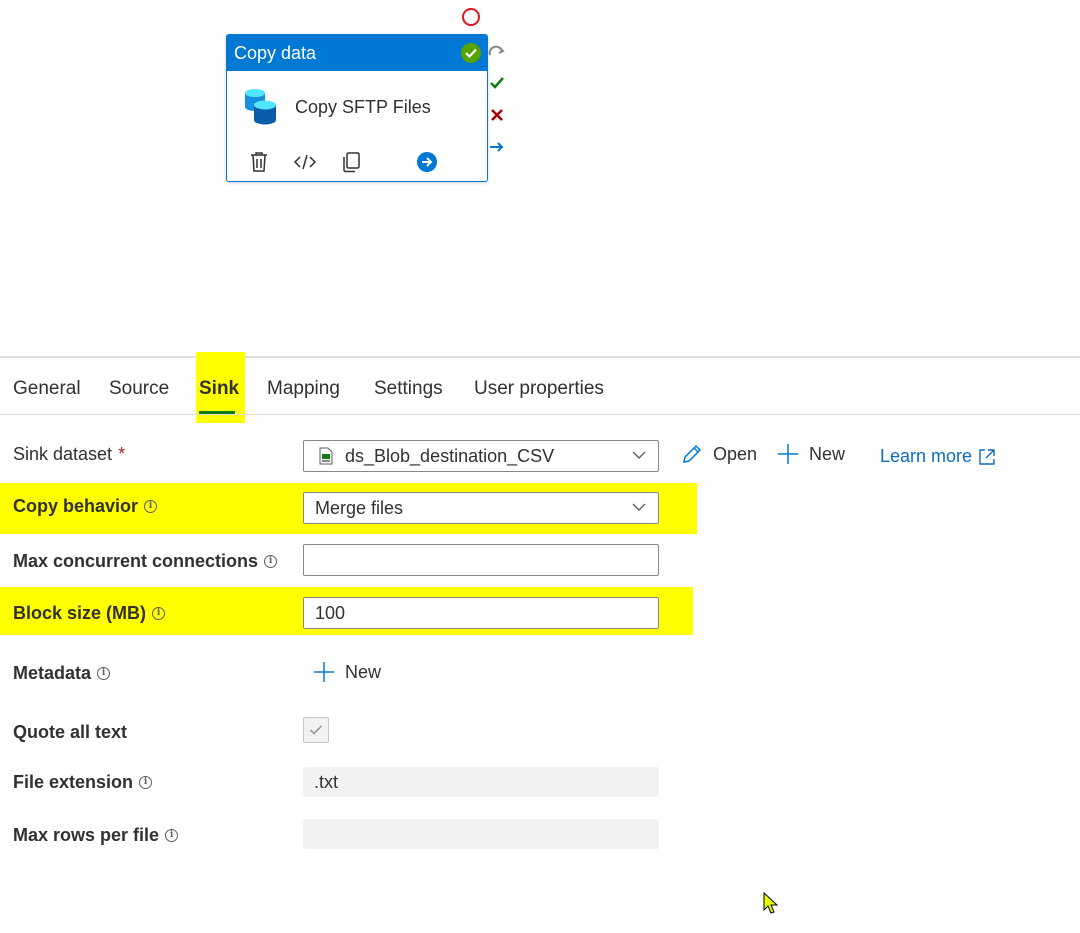  I want to click on quote-all-text-checkbox, so click(316, 730).